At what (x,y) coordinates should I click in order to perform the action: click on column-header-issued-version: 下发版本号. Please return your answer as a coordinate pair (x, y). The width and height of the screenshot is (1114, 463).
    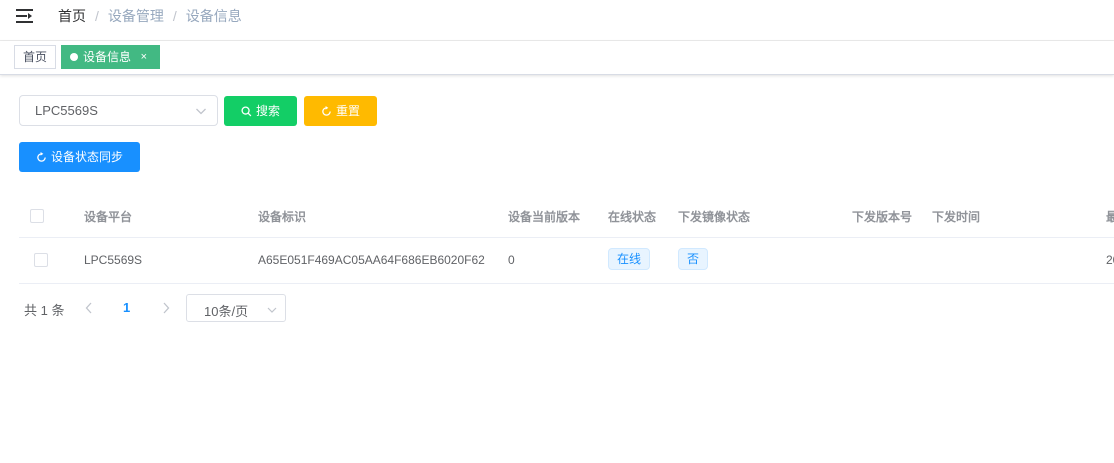
    Looking at the image, I should click on (882, 217).